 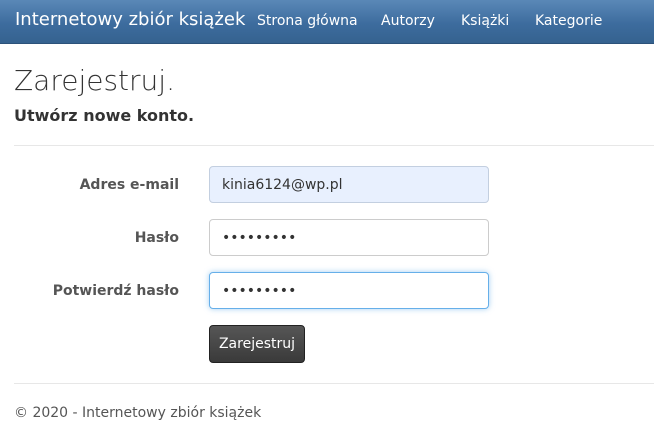 I want to click on divider-bottom, so click(x=334, y=383).